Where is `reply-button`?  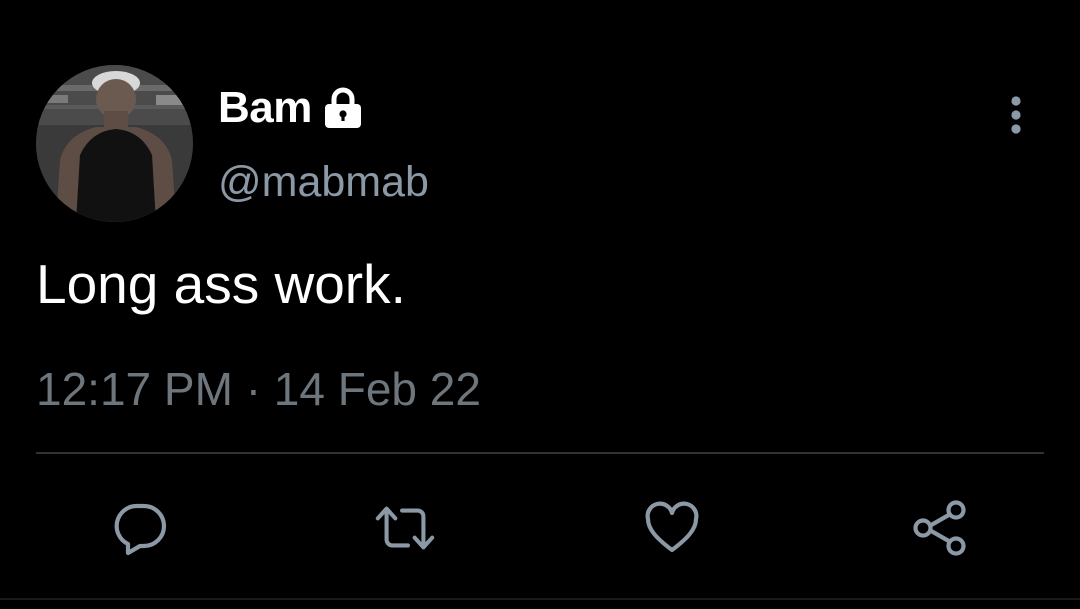
reply-button is located at coordinates (140, 528).